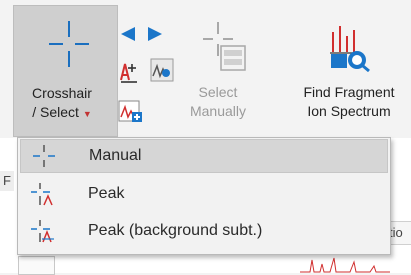 The height and width of the screenshot is (275, 411). Describe the element at coordinates (218, 102) in the screenshot. I see `select-manually-button: Select Manually` at that location.